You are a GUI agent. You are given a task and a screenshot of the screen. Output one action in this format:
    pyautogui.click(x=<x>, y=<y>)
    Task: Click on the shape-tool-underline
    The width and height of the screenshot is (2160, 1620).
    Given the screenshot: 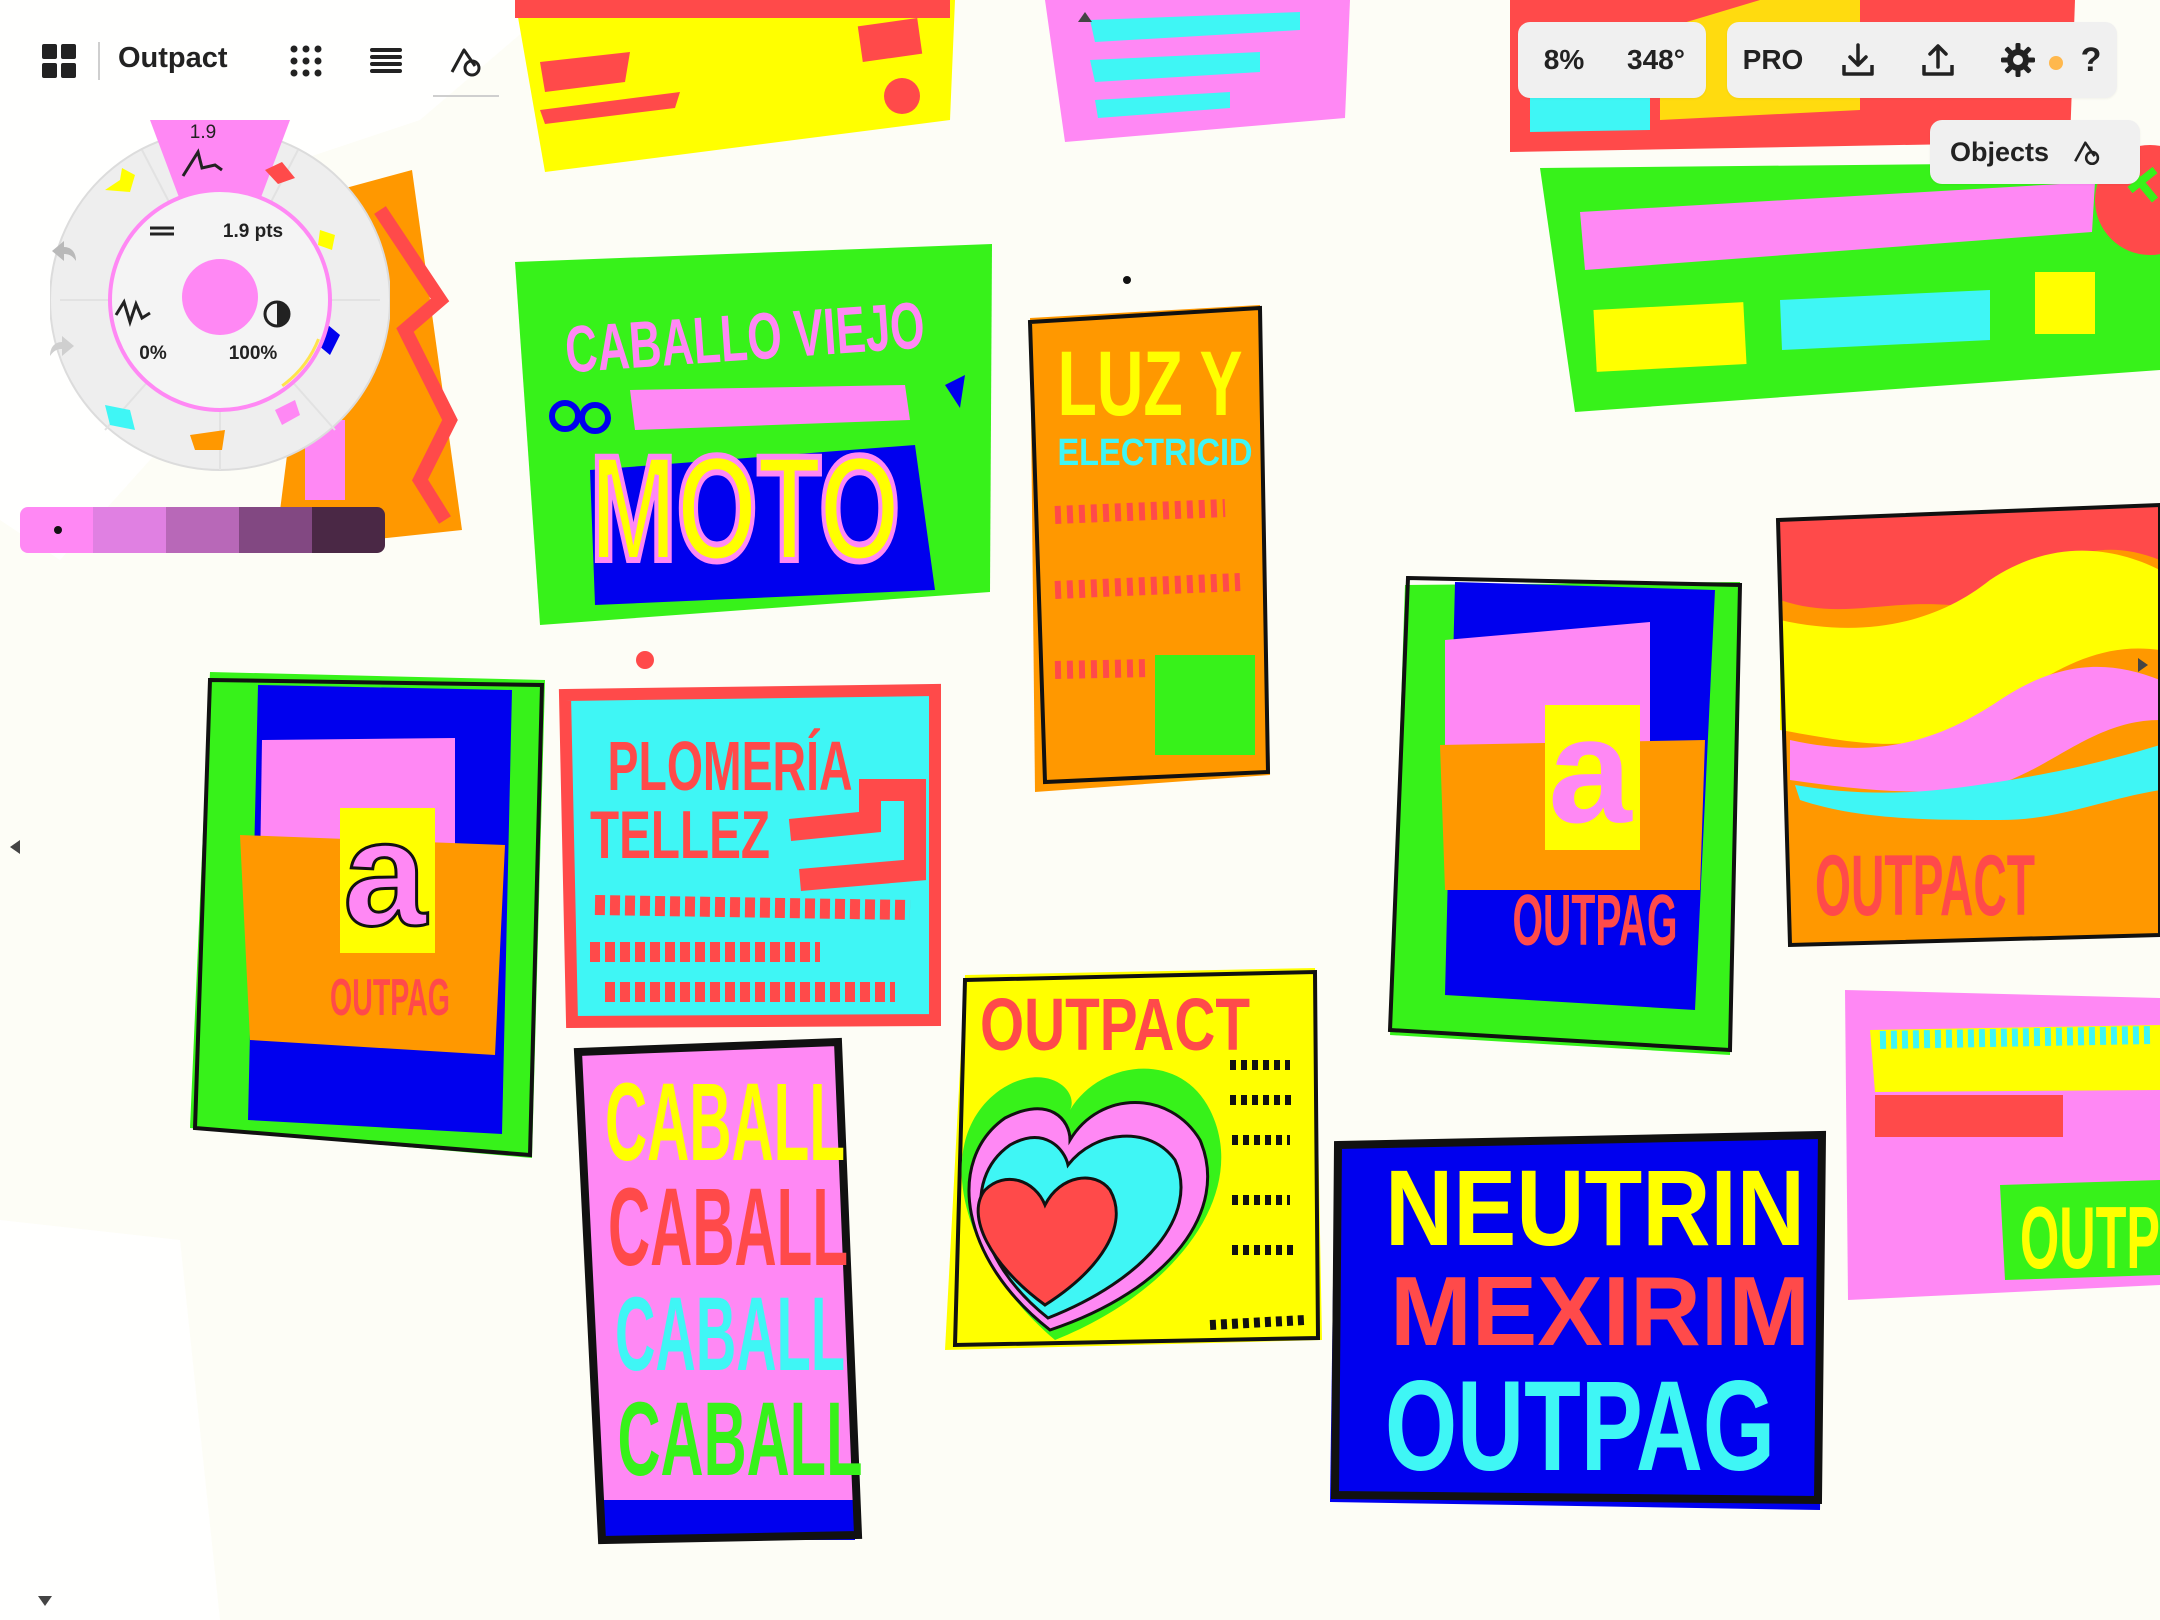 What is the action you would take?
    pyautogui.click(x=466, y=96)
    